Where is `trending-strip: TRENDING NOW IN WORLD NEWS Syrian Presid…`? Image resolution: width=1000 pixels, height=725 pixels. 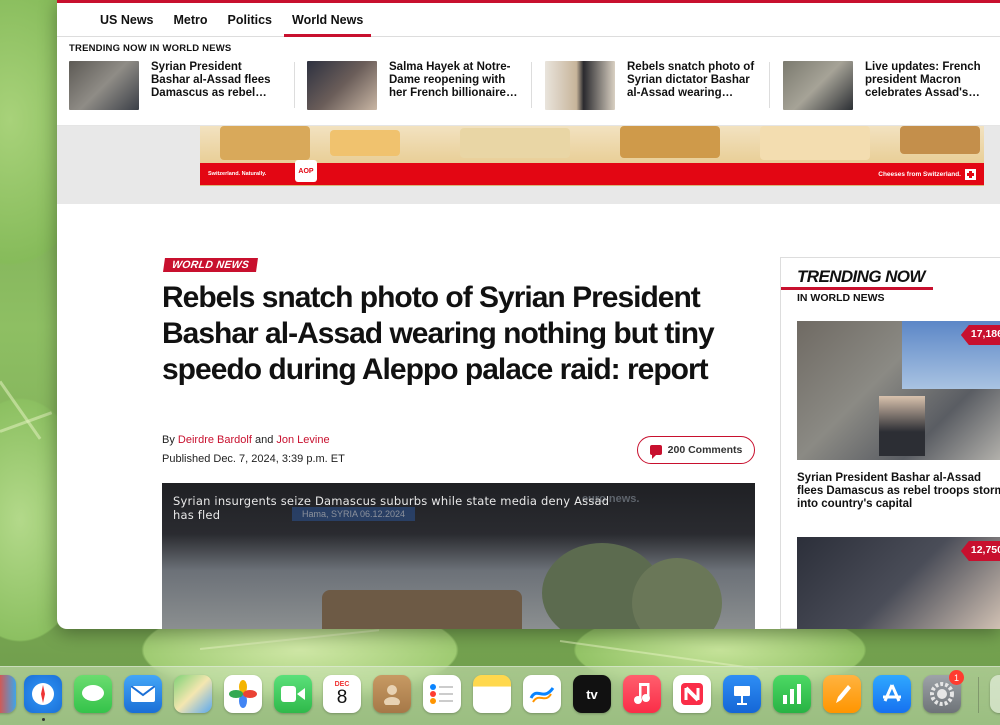
trending-strip: TRENDING NOW IN WORLD NEWS Syrian Presid… is located at coordinates (528, 82).